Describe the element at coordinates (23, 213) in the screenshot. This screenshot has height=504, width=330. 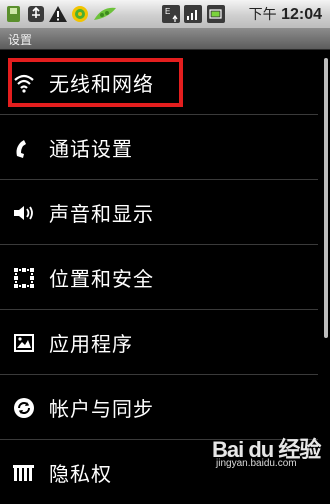
I see `speaker-icon` at that location.